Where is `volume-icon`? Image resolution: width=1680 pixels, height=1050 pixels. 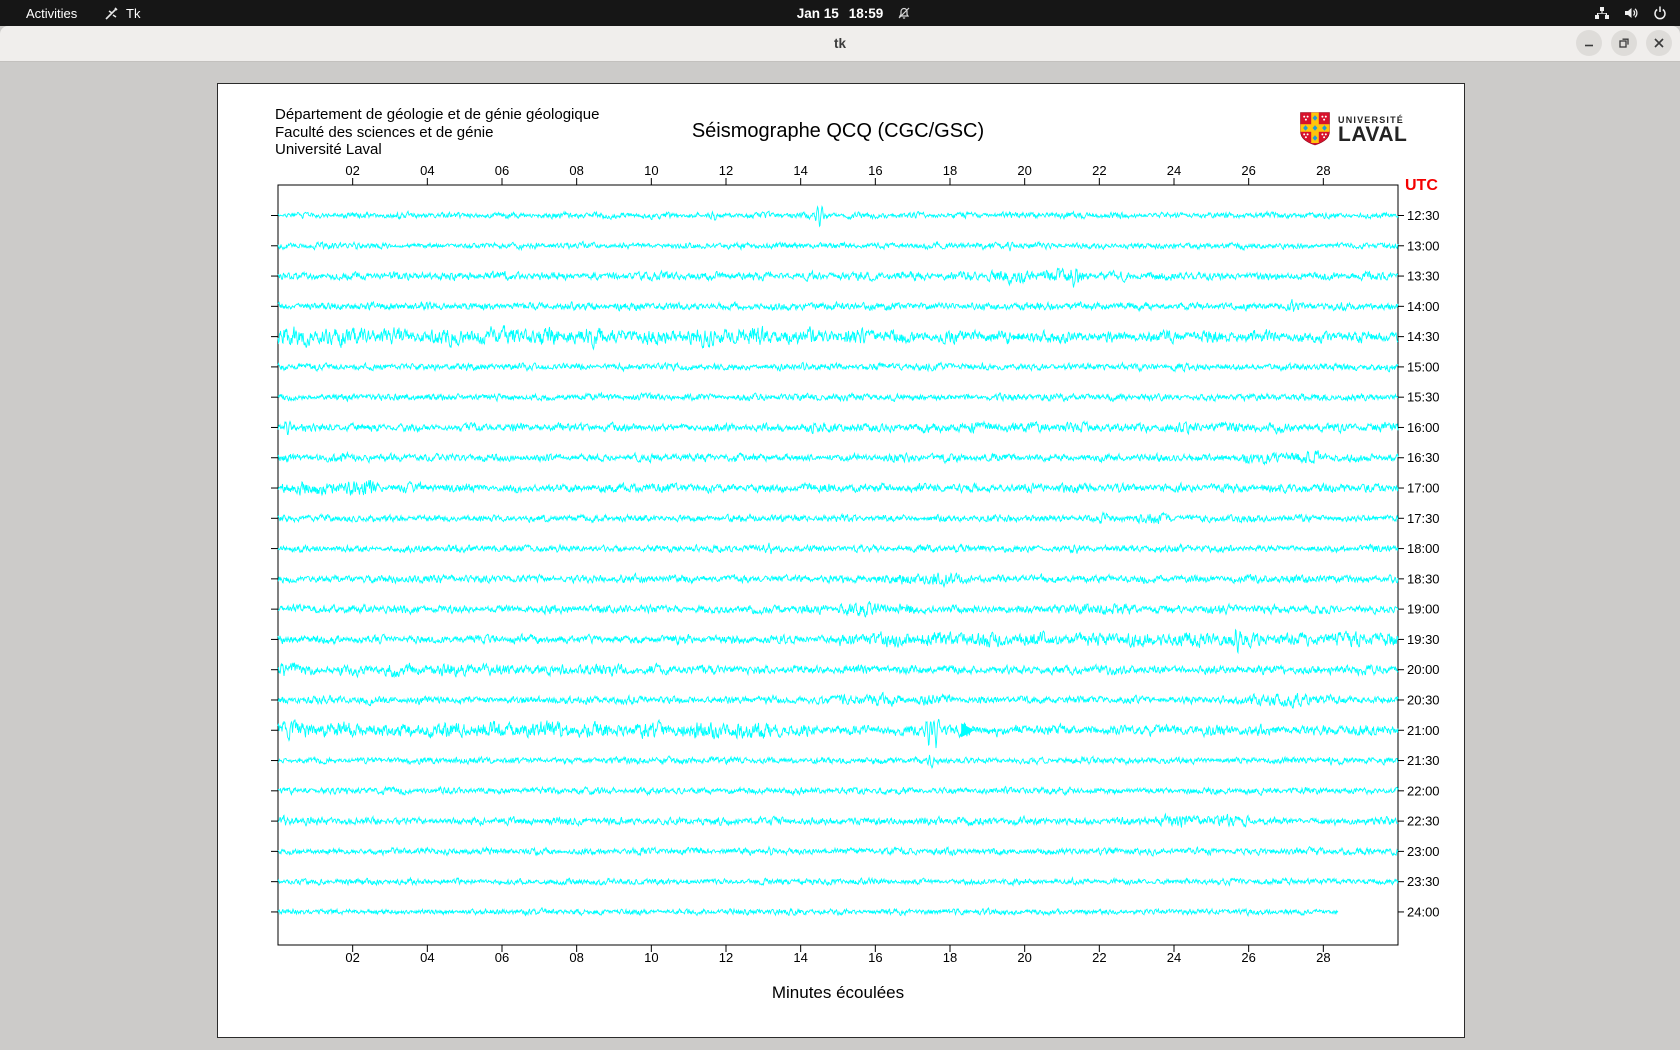
volume-icon is located at coordinates (1631, 13).